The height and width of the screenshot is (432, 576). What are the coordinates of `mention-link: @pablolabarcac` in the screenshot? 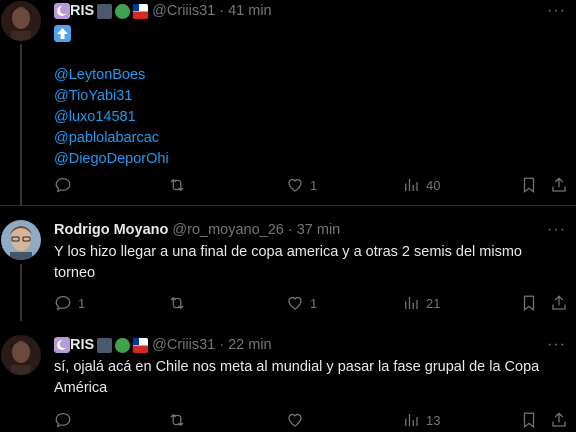 It's located at (111, 138).